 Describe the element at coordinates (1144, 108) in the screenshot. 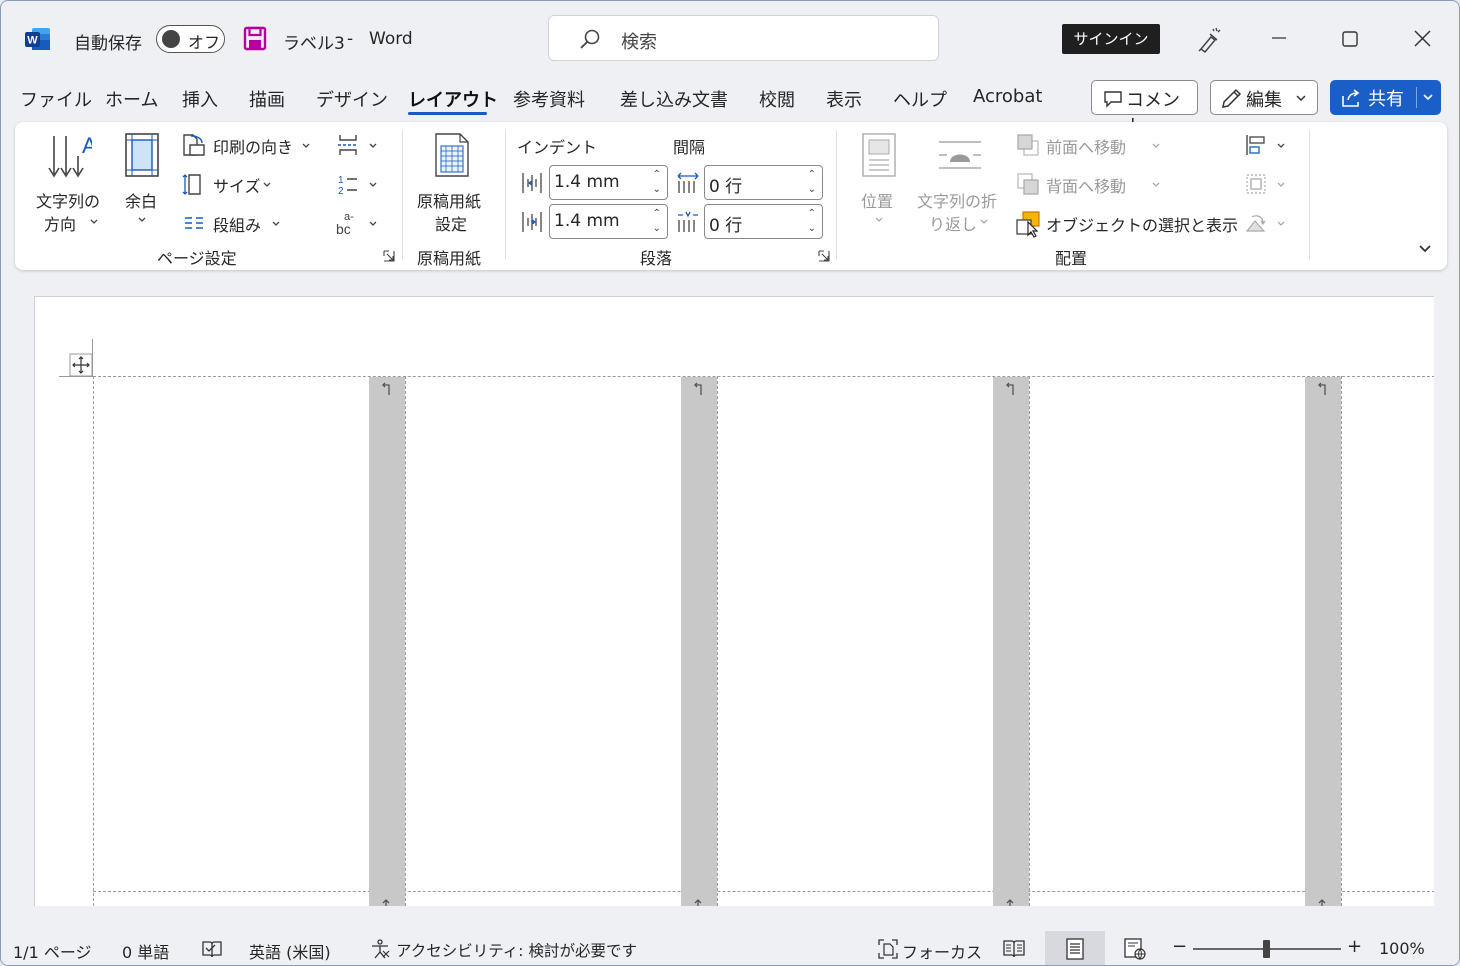

I see `comment-button: コメント` at that location.